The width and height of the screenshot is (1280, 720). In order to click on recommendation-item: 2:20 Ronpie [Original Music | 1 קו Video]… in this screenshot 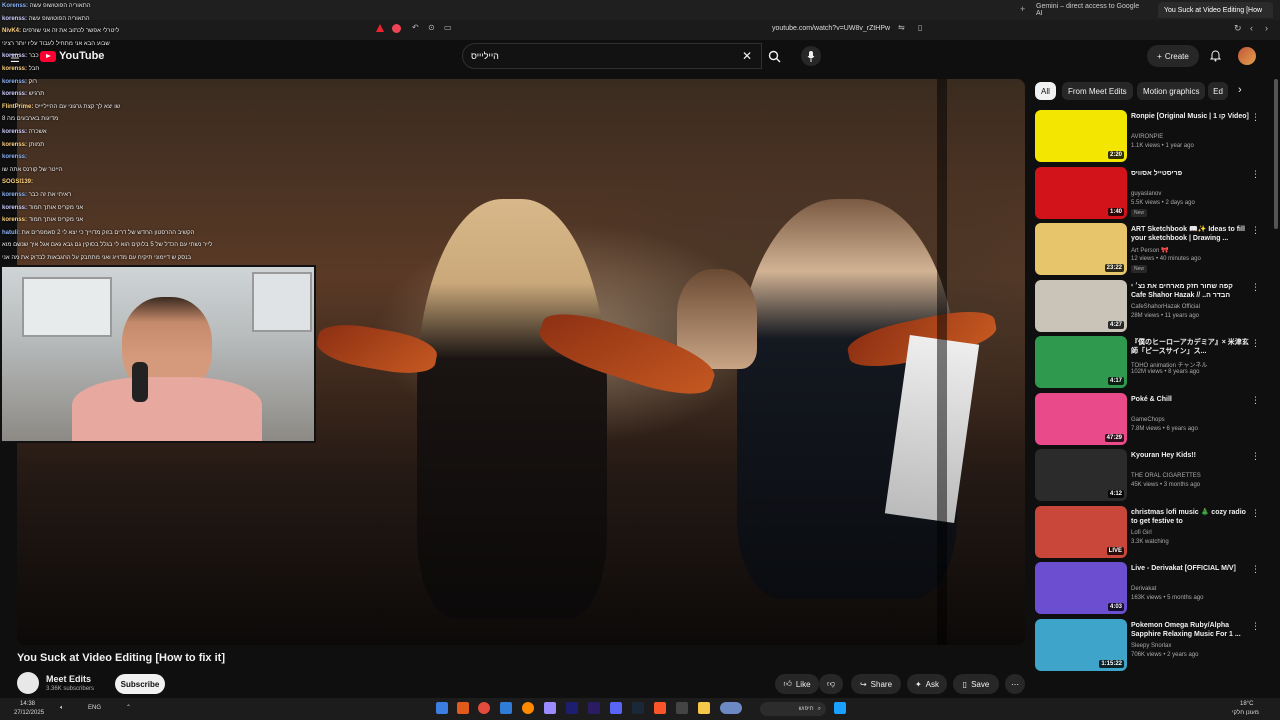, I will do `click(1150, 136)`.